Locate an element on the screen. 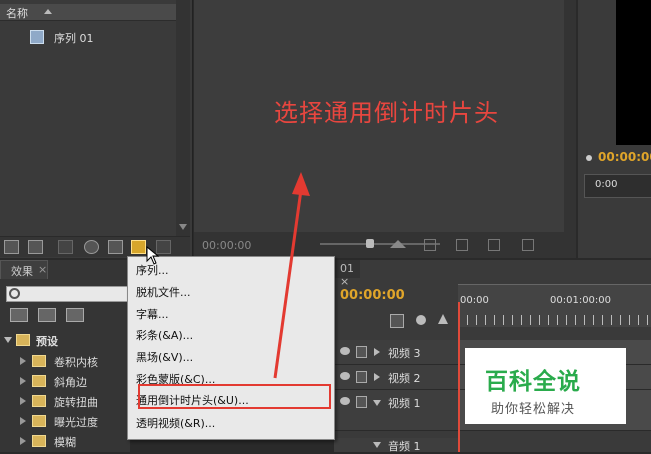 This screenshot has width=651, height=454. mouse-cursor-icon is located at coordinates (153, 255).